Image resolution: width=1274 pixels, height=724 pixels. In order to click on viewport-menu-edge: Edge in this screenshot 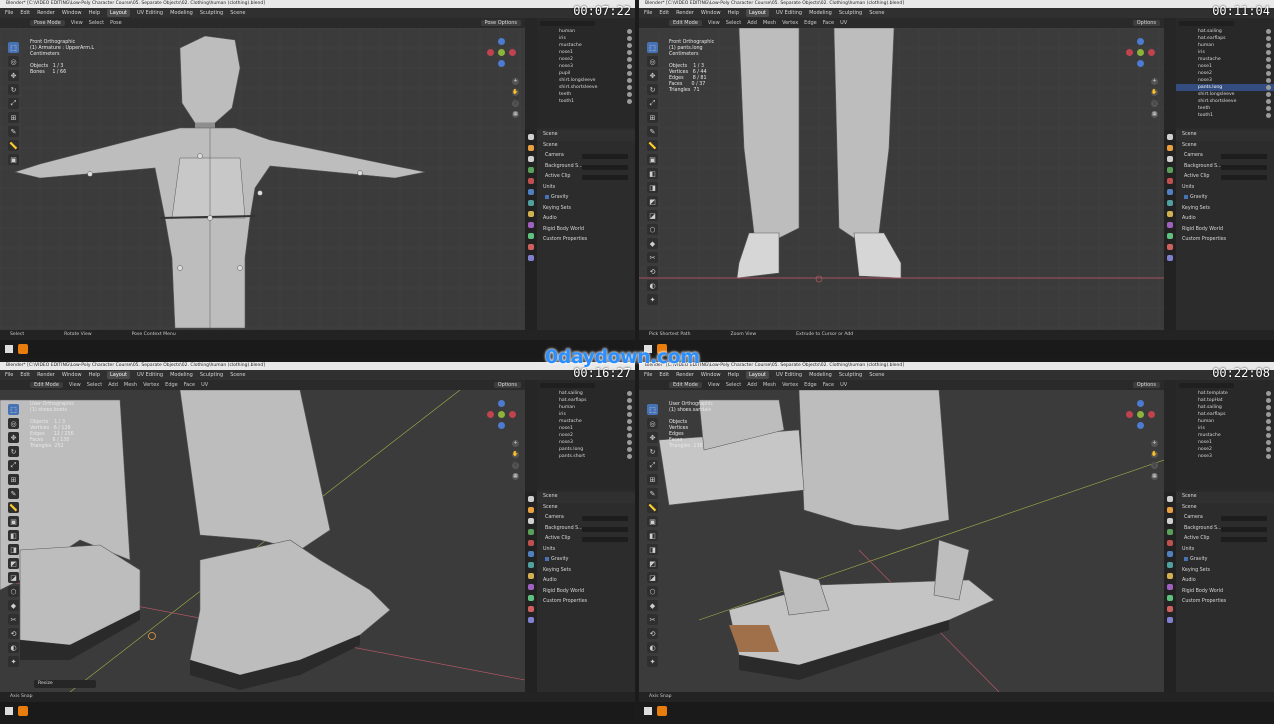, I will do `click(810, 23)`.